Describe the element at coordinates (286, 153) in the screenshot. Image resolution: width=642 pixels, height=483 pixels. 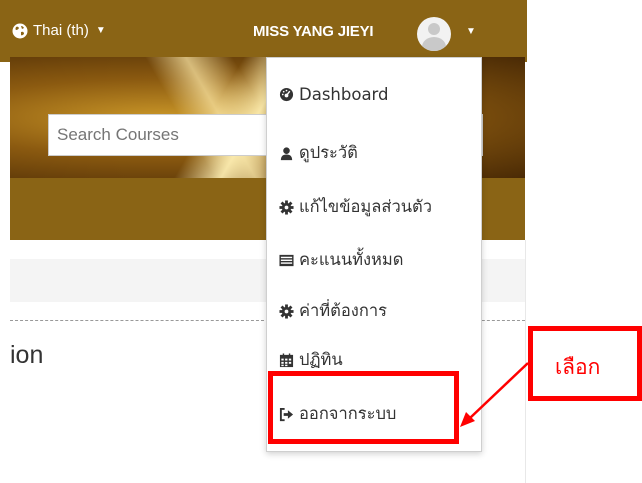
I see `user-icon` at that location.